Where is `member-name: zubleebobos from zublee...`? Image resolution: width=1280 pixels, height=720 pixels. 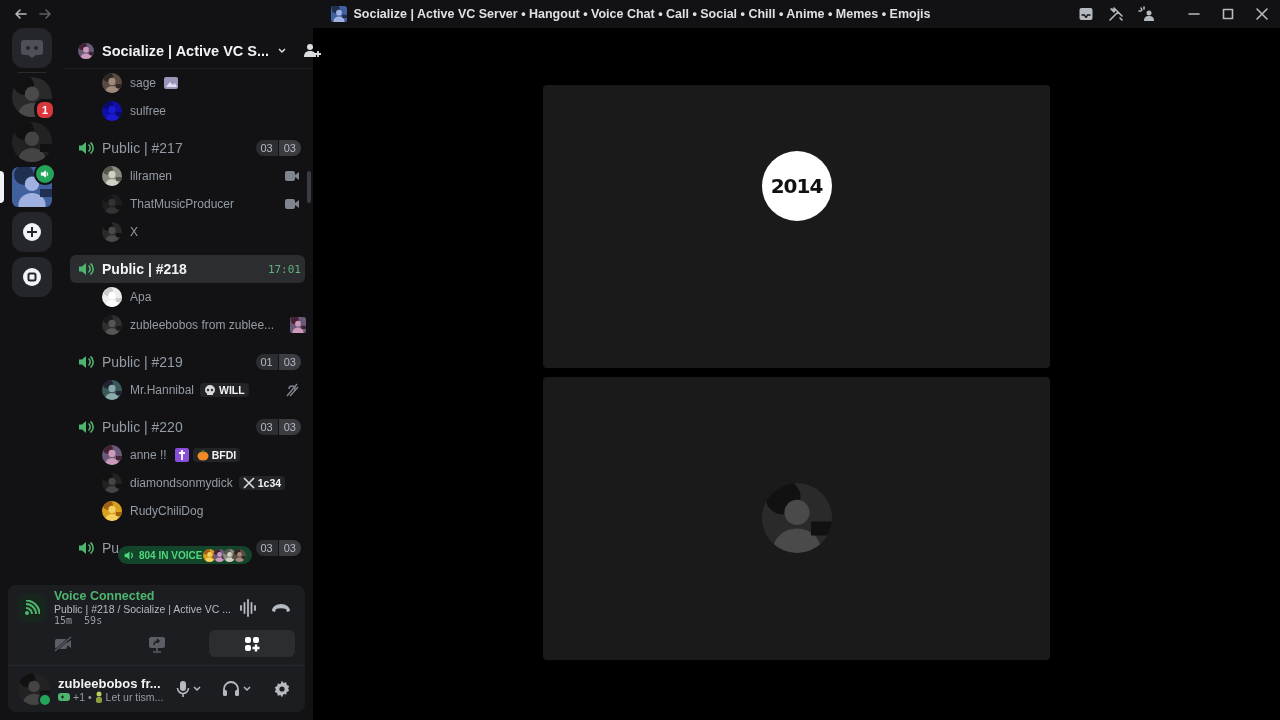
member-name: zubleebobos from zublee... is located at coordinates (202, 325).